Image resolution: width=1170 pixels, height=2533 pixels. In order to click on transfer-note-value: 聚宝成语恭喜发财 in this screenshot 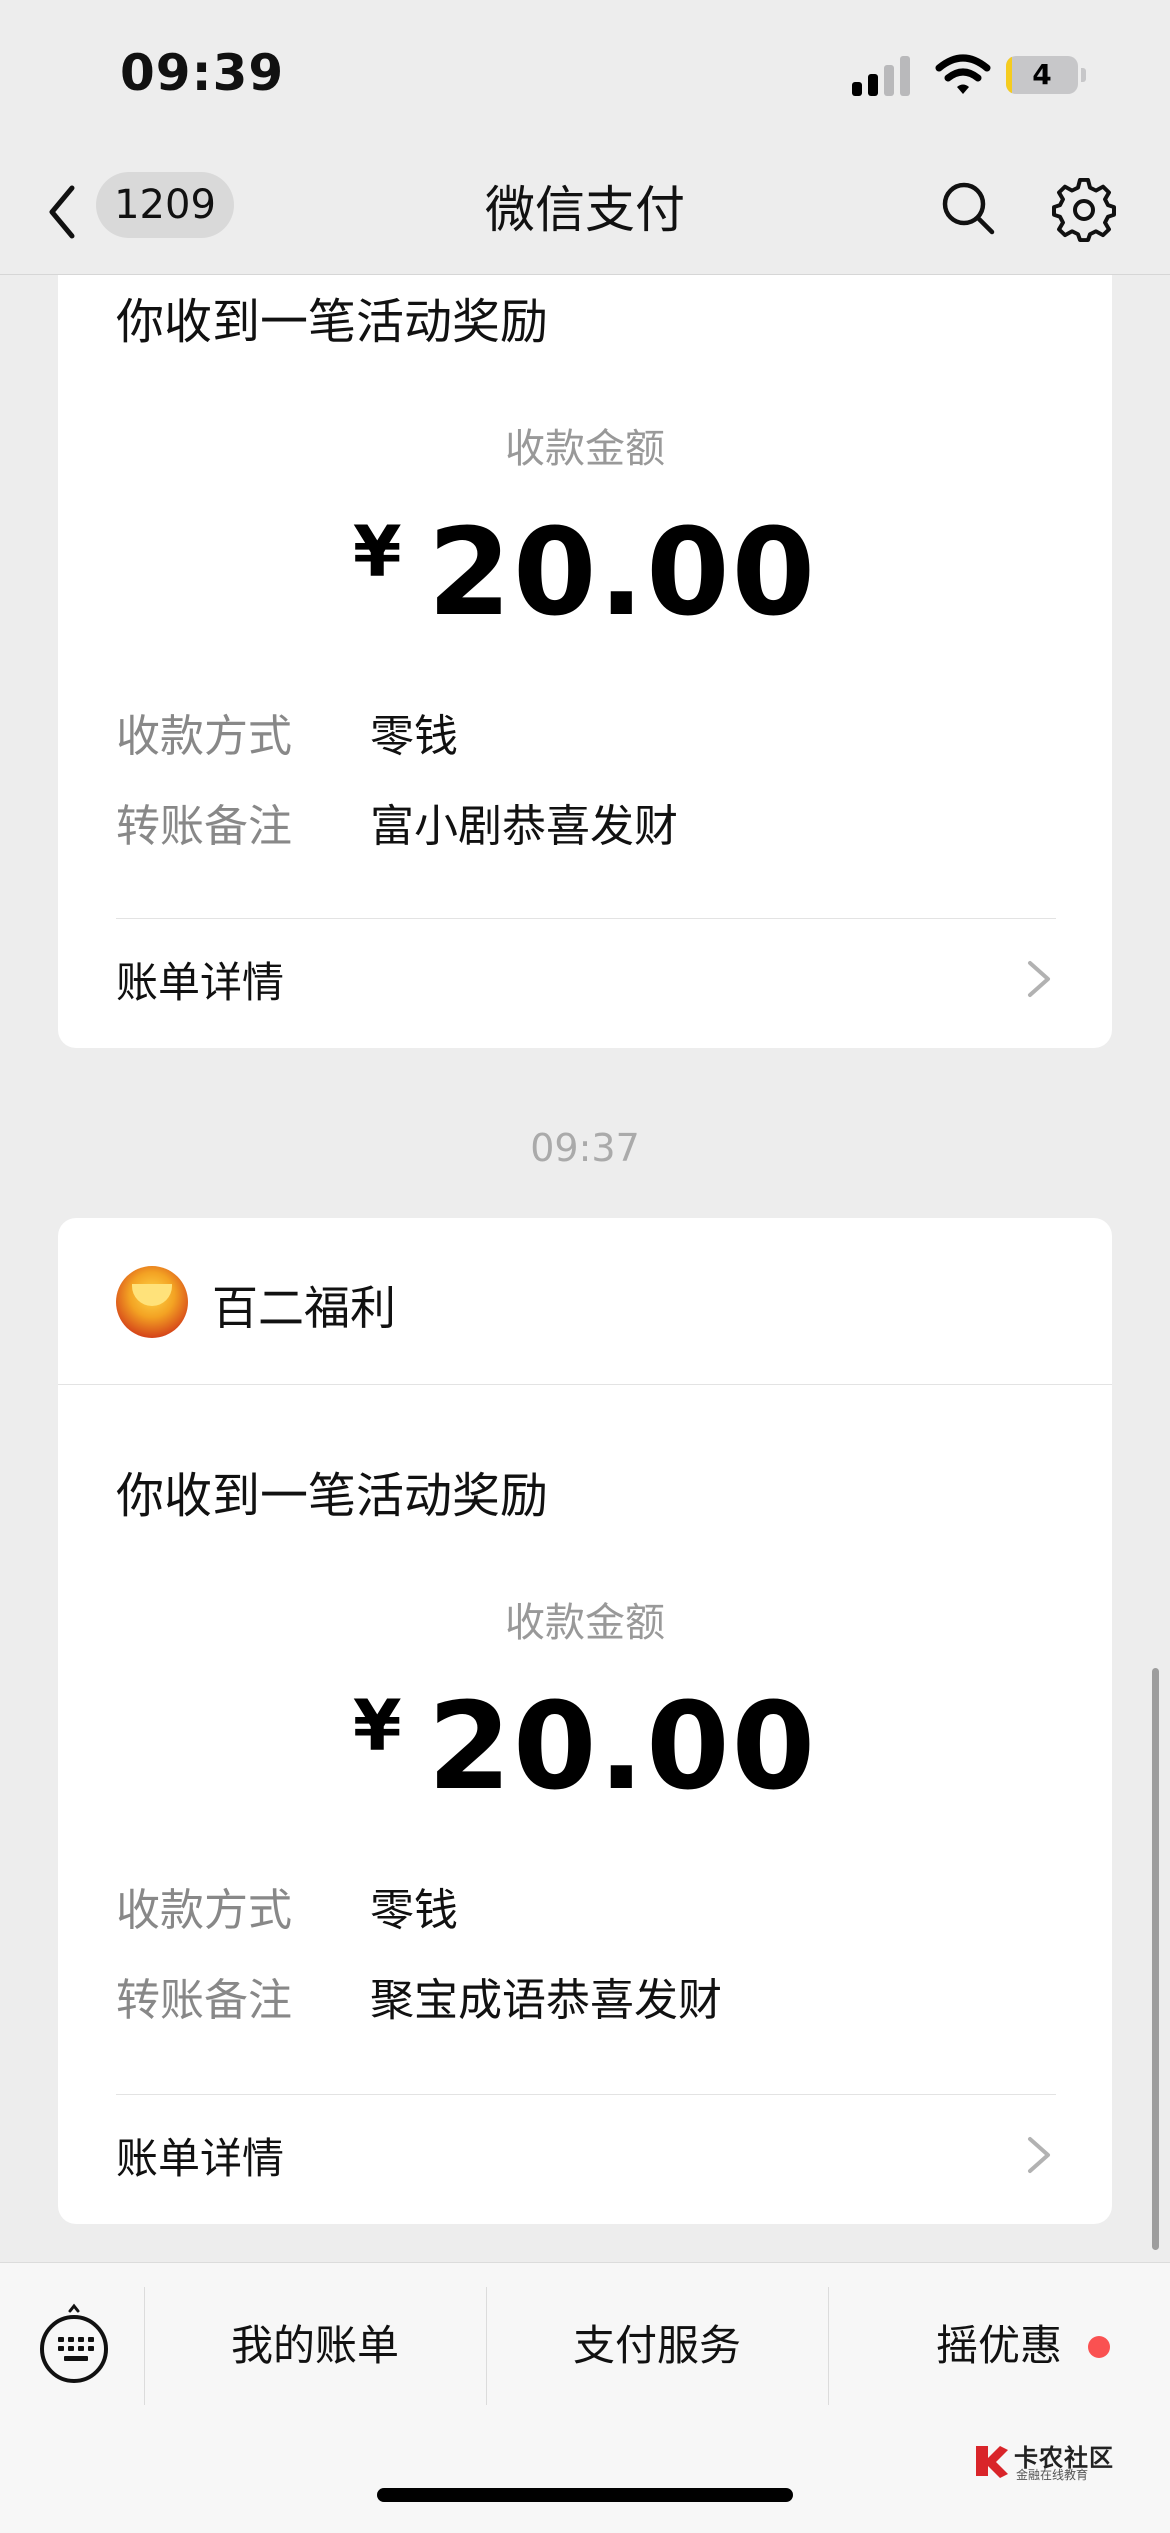, I will do `click(546, 2000)`.